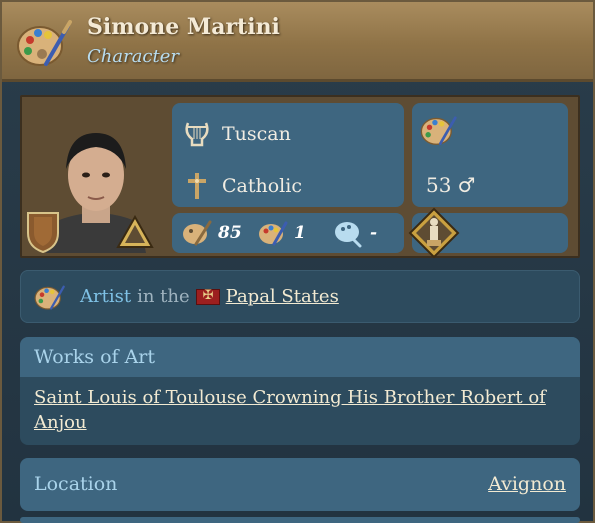 This screenshot has width=595, height=523. I want to click on skill-item: 1, so click(282, 233).